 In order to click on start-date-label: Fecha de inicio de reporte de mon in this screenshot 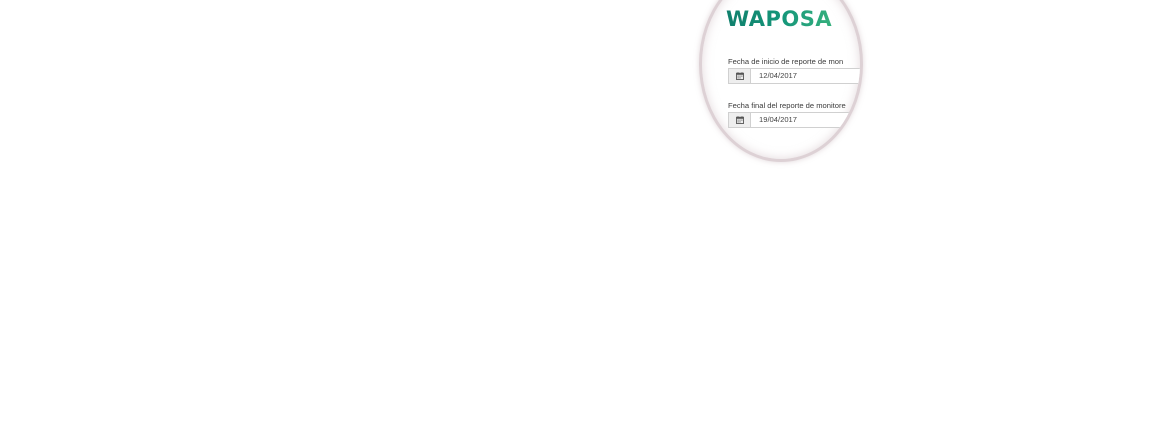, I will do `click(786, 61)`.